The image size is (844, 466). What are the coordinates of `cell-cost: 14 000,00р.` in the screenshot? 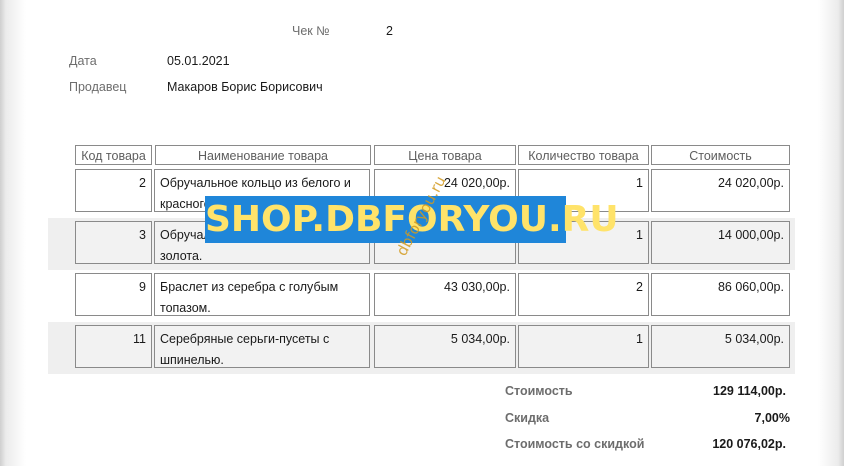 It's located at (720, 242).